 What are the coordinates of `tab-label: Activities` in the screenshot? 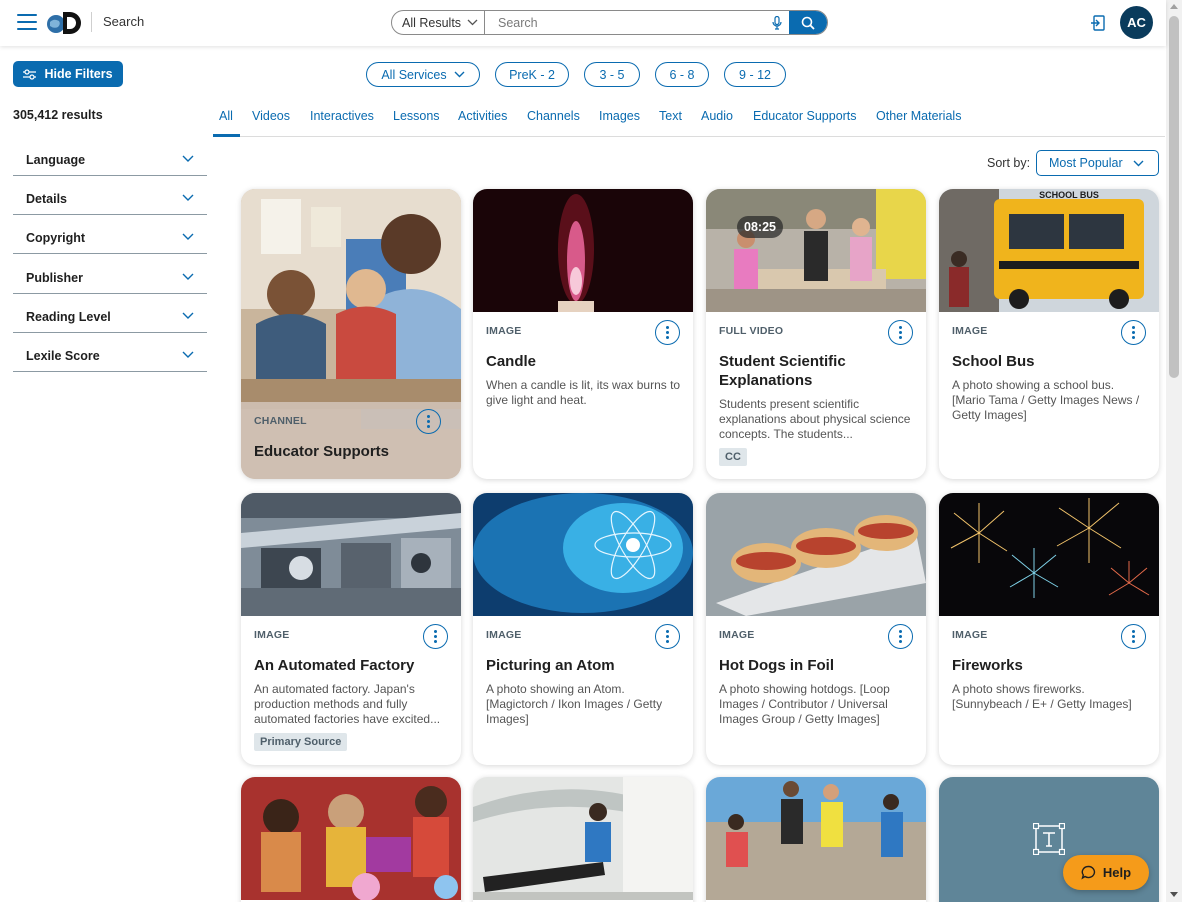 It's located at (483, 116).